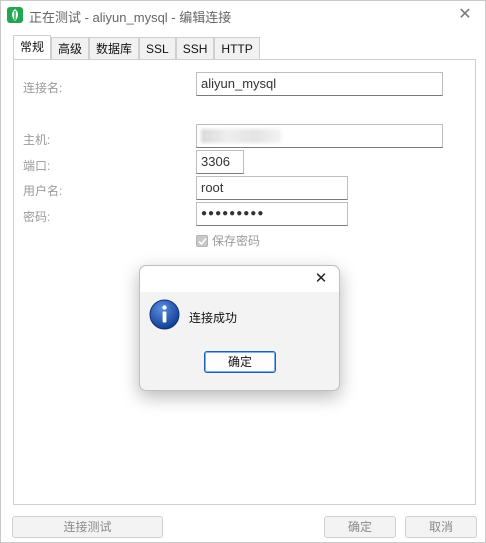 This screenshot has height=543, width=486. I want to click on password-input: ●●●●●●●●●, so click(272, 214).